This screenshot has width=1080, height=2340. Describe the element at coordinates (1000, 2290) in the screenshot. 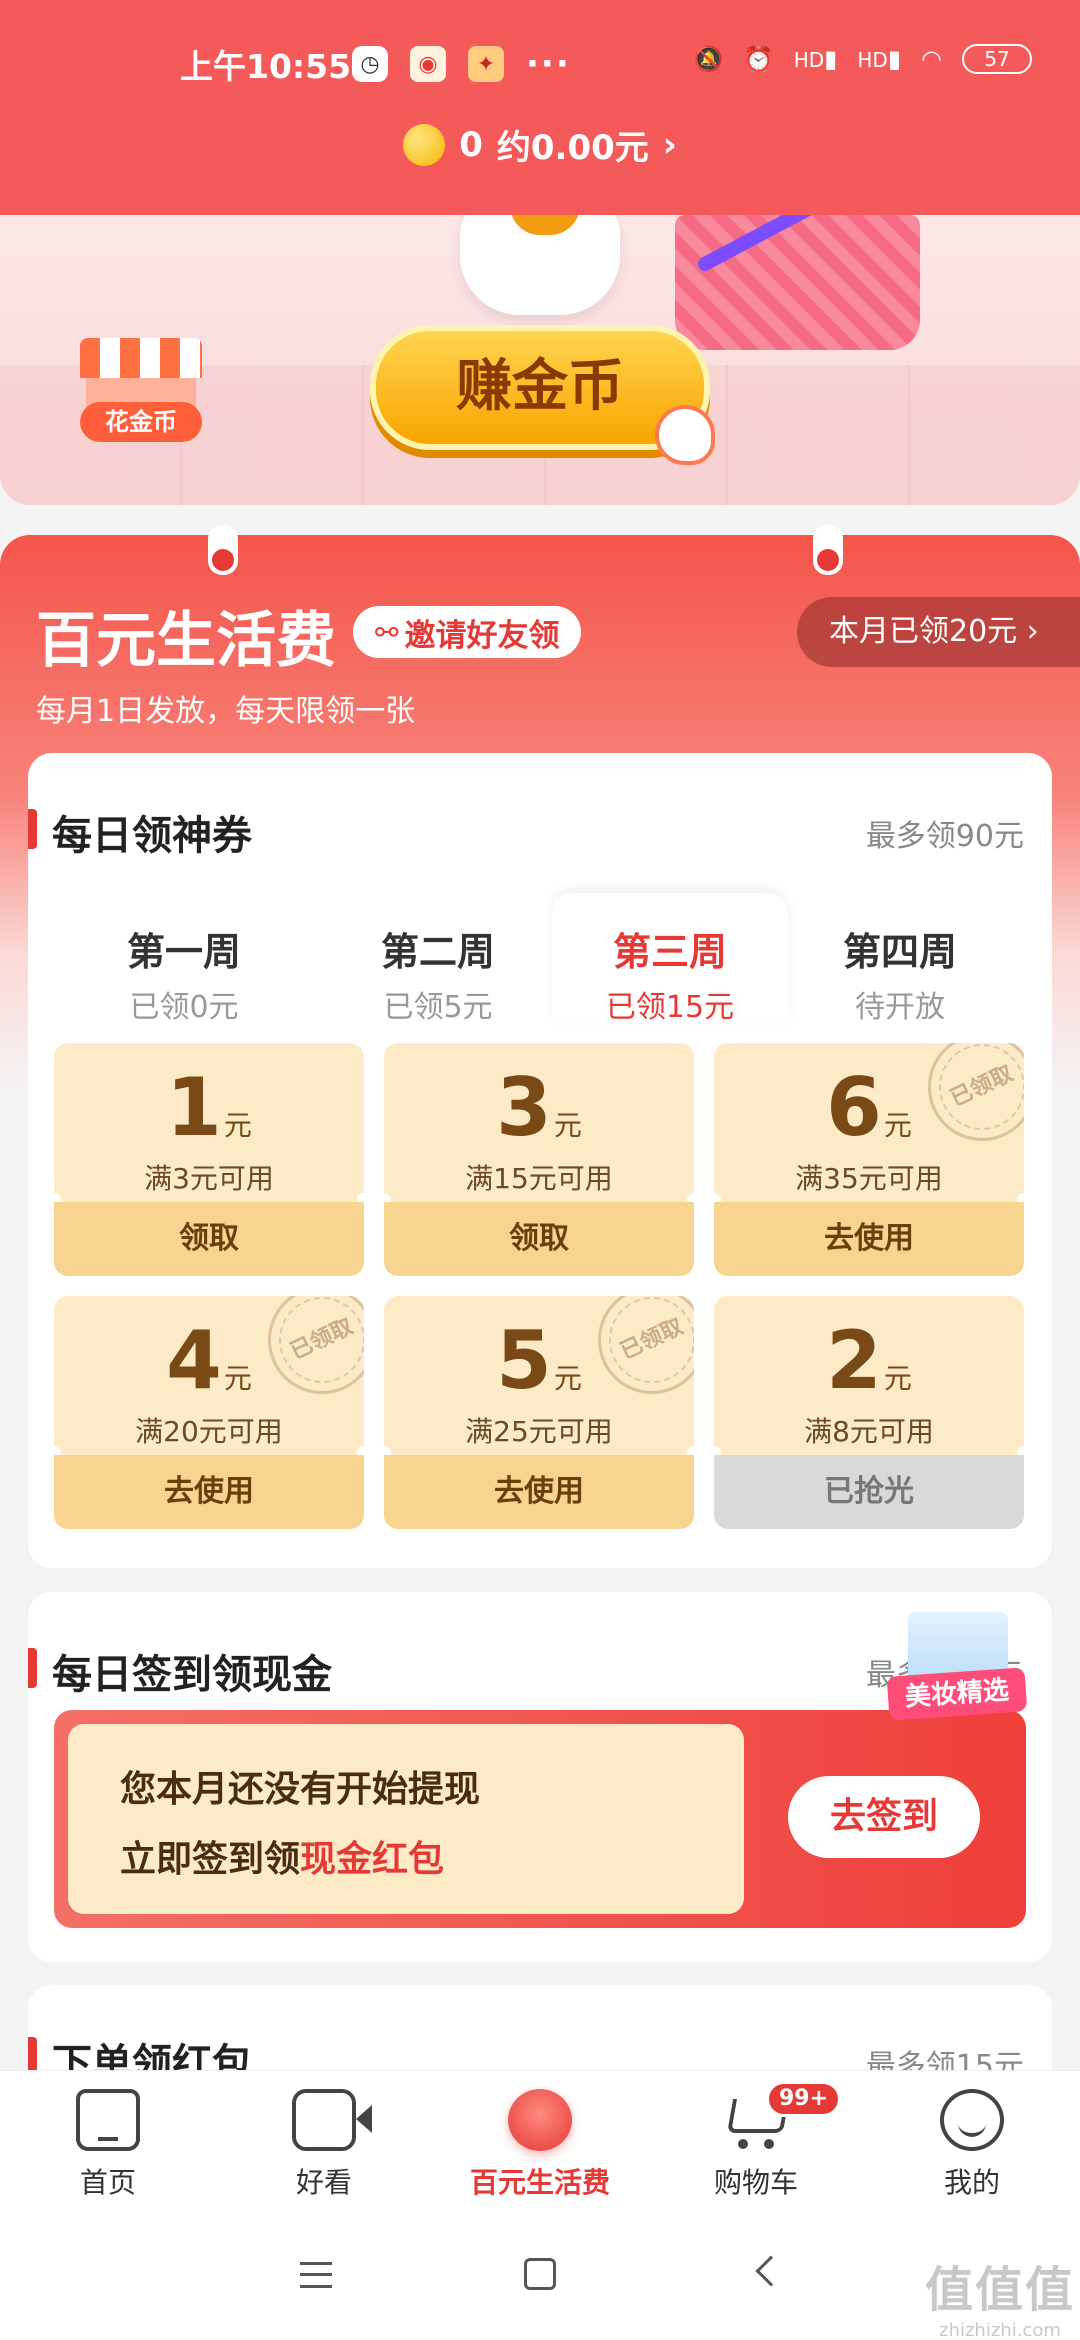

I see `watermark-logo: 值值值` at that location.